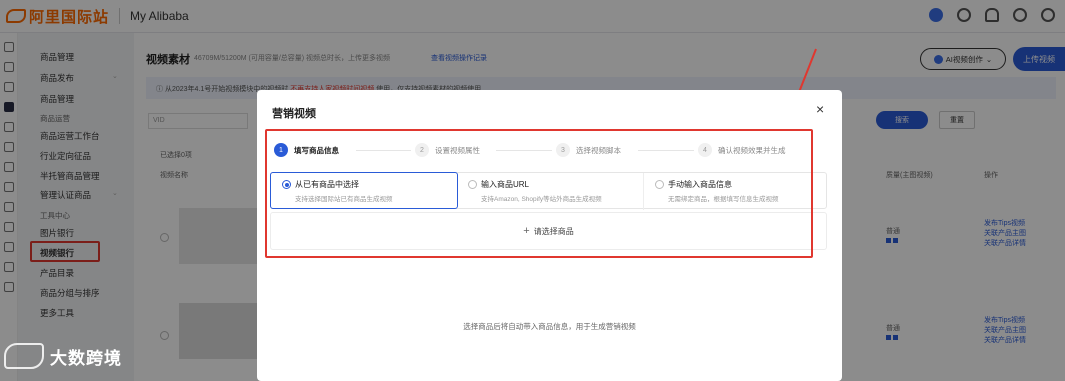  What do you see at coordinates (294, 114) in the screenshot?
I see `dialog-title: 营销视频` at bounding box center [294, 114].